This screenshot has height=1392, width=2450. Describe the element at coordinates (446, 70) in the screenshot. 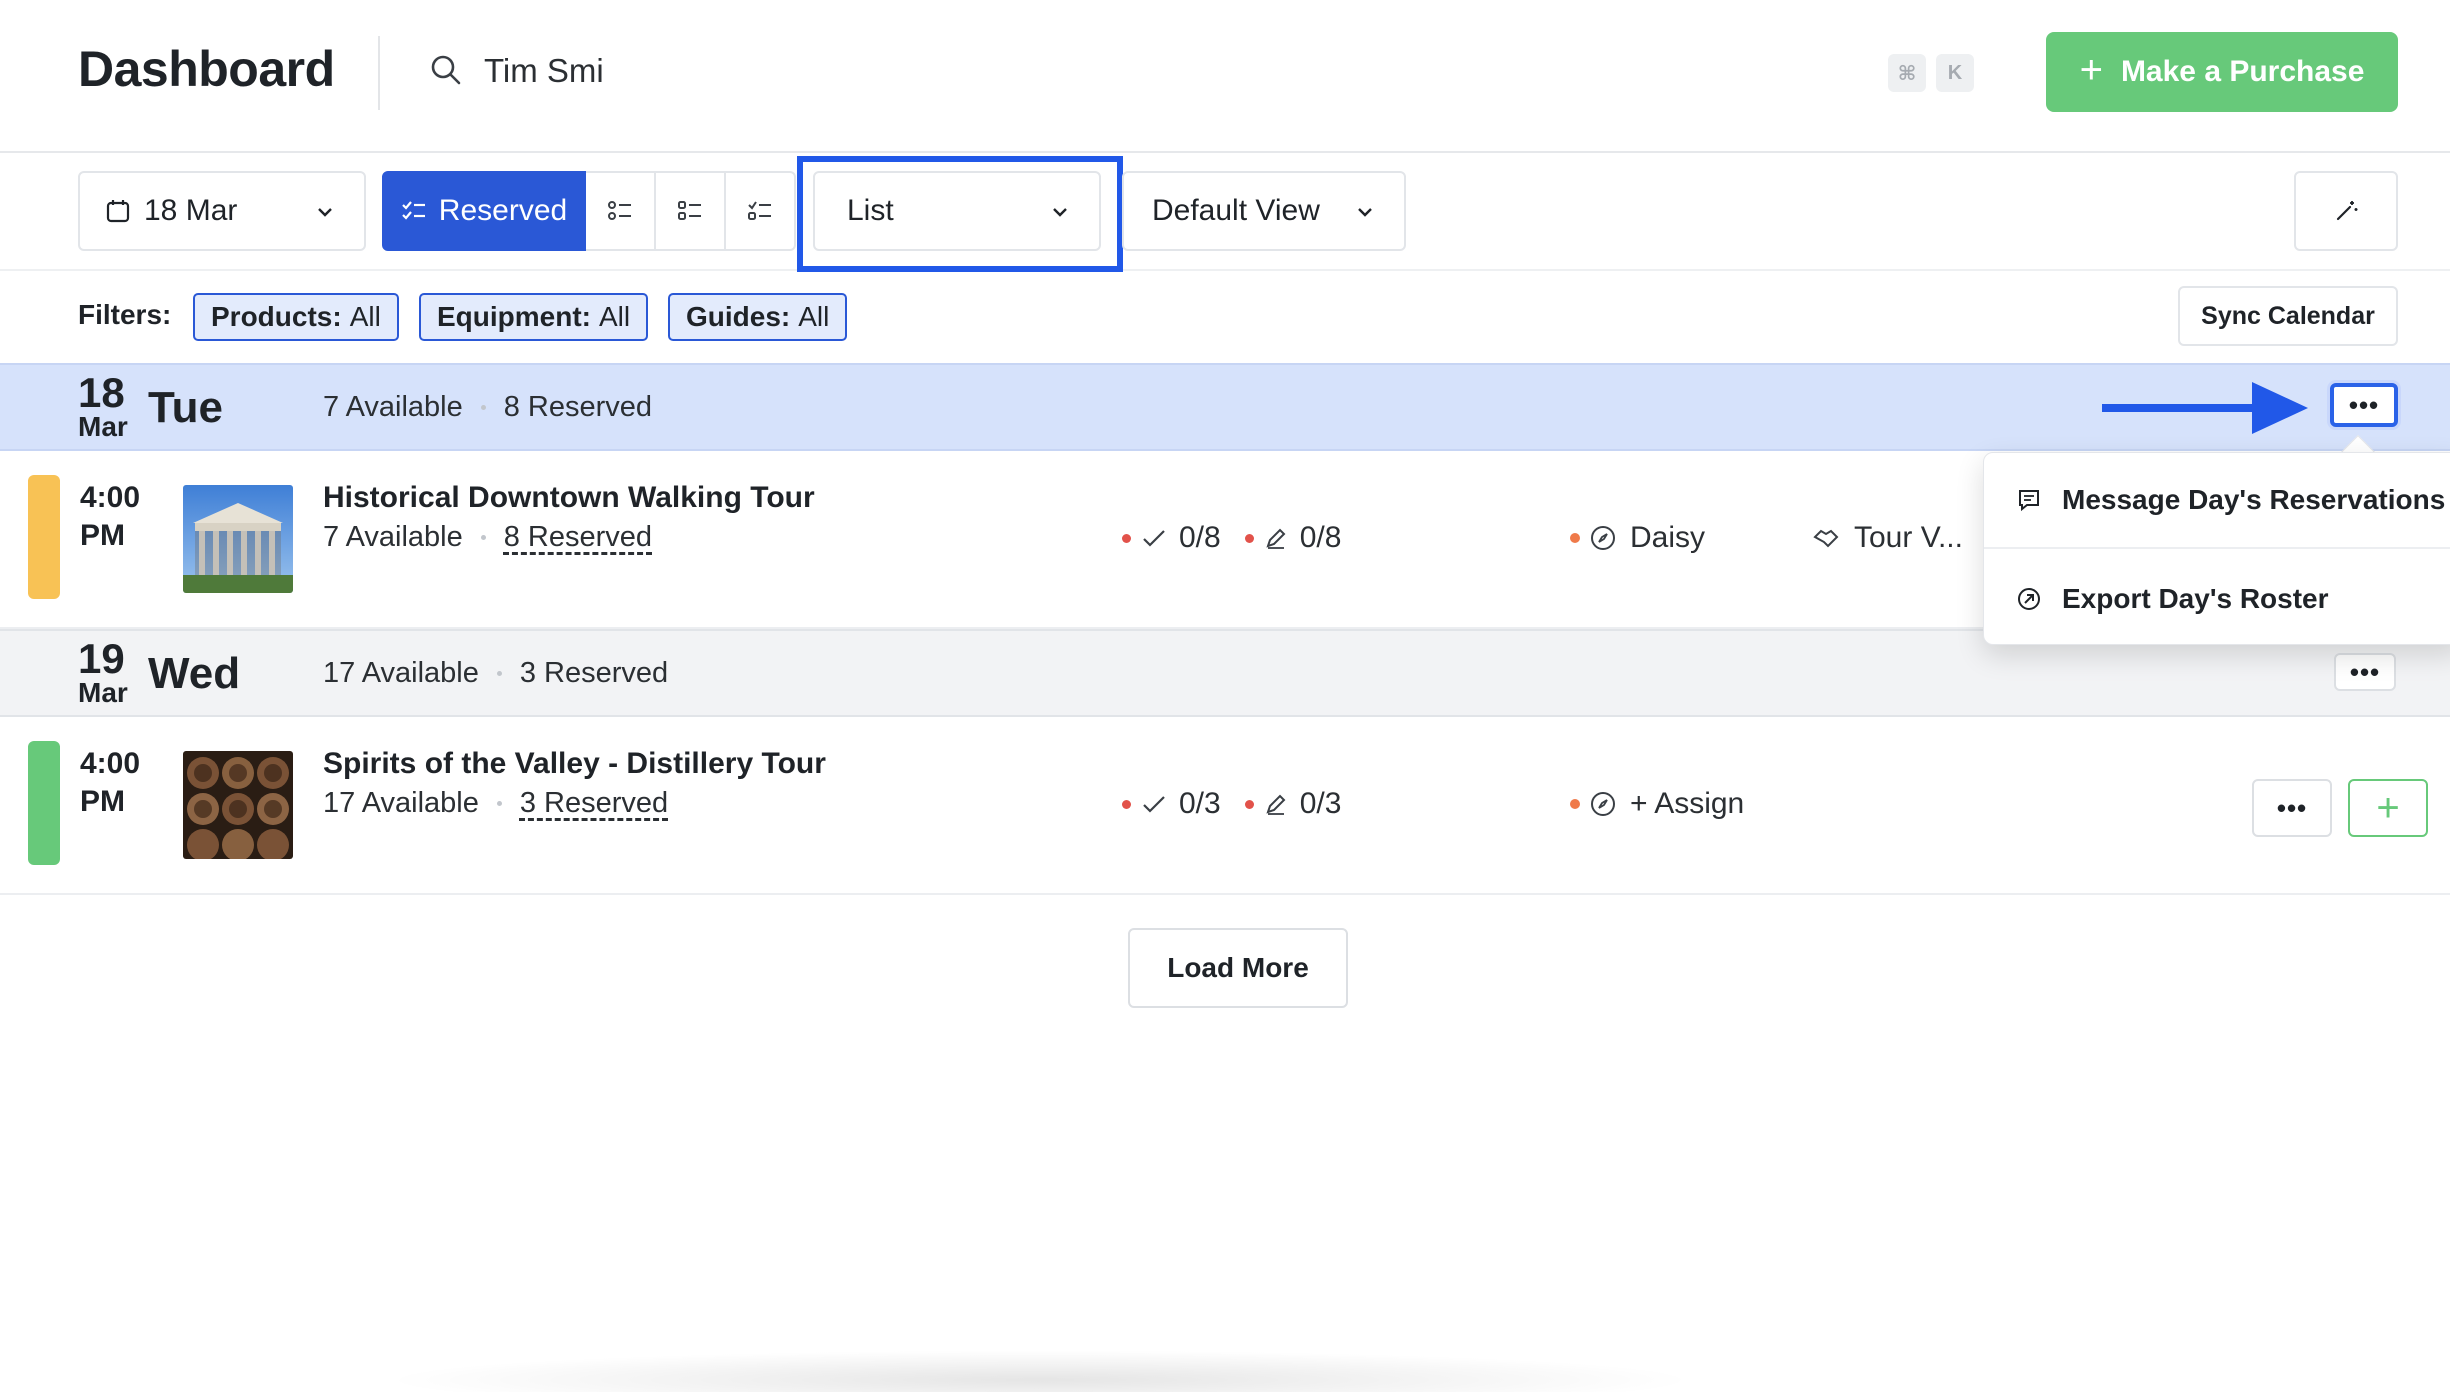

I see `search-icon` at that location.